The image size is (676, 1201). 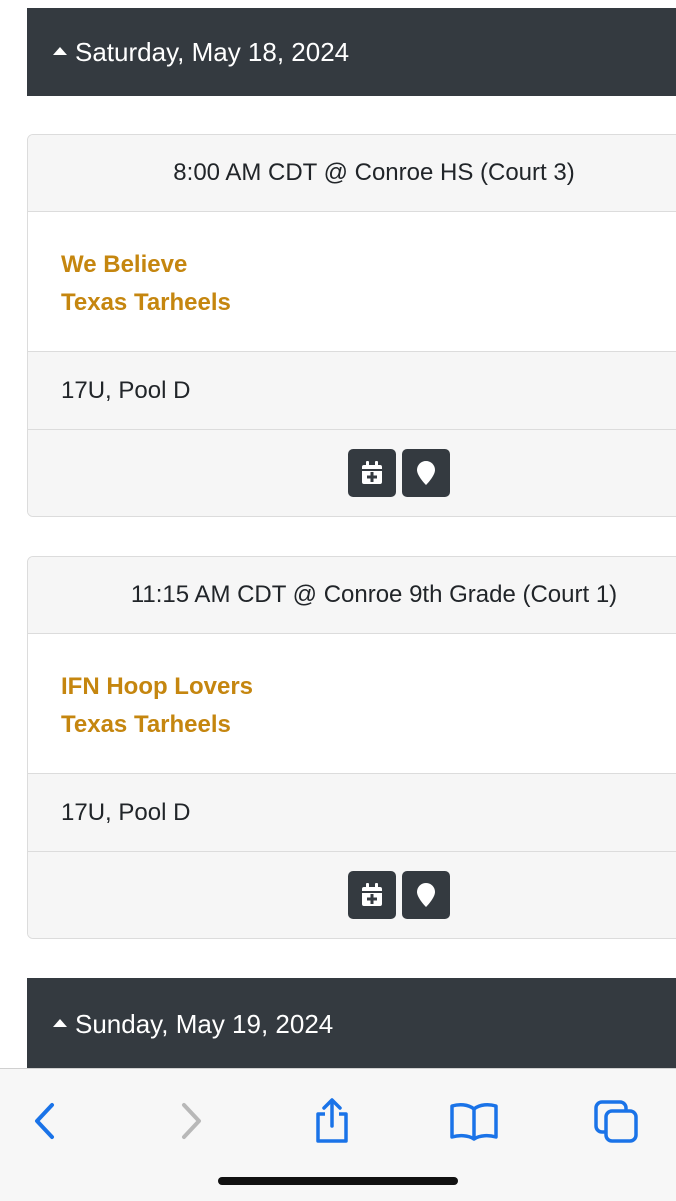 What do you see at coordinates (368, 265) in the screenshot?
I see `team-link: We Believe` at bounding box center [368, 265].